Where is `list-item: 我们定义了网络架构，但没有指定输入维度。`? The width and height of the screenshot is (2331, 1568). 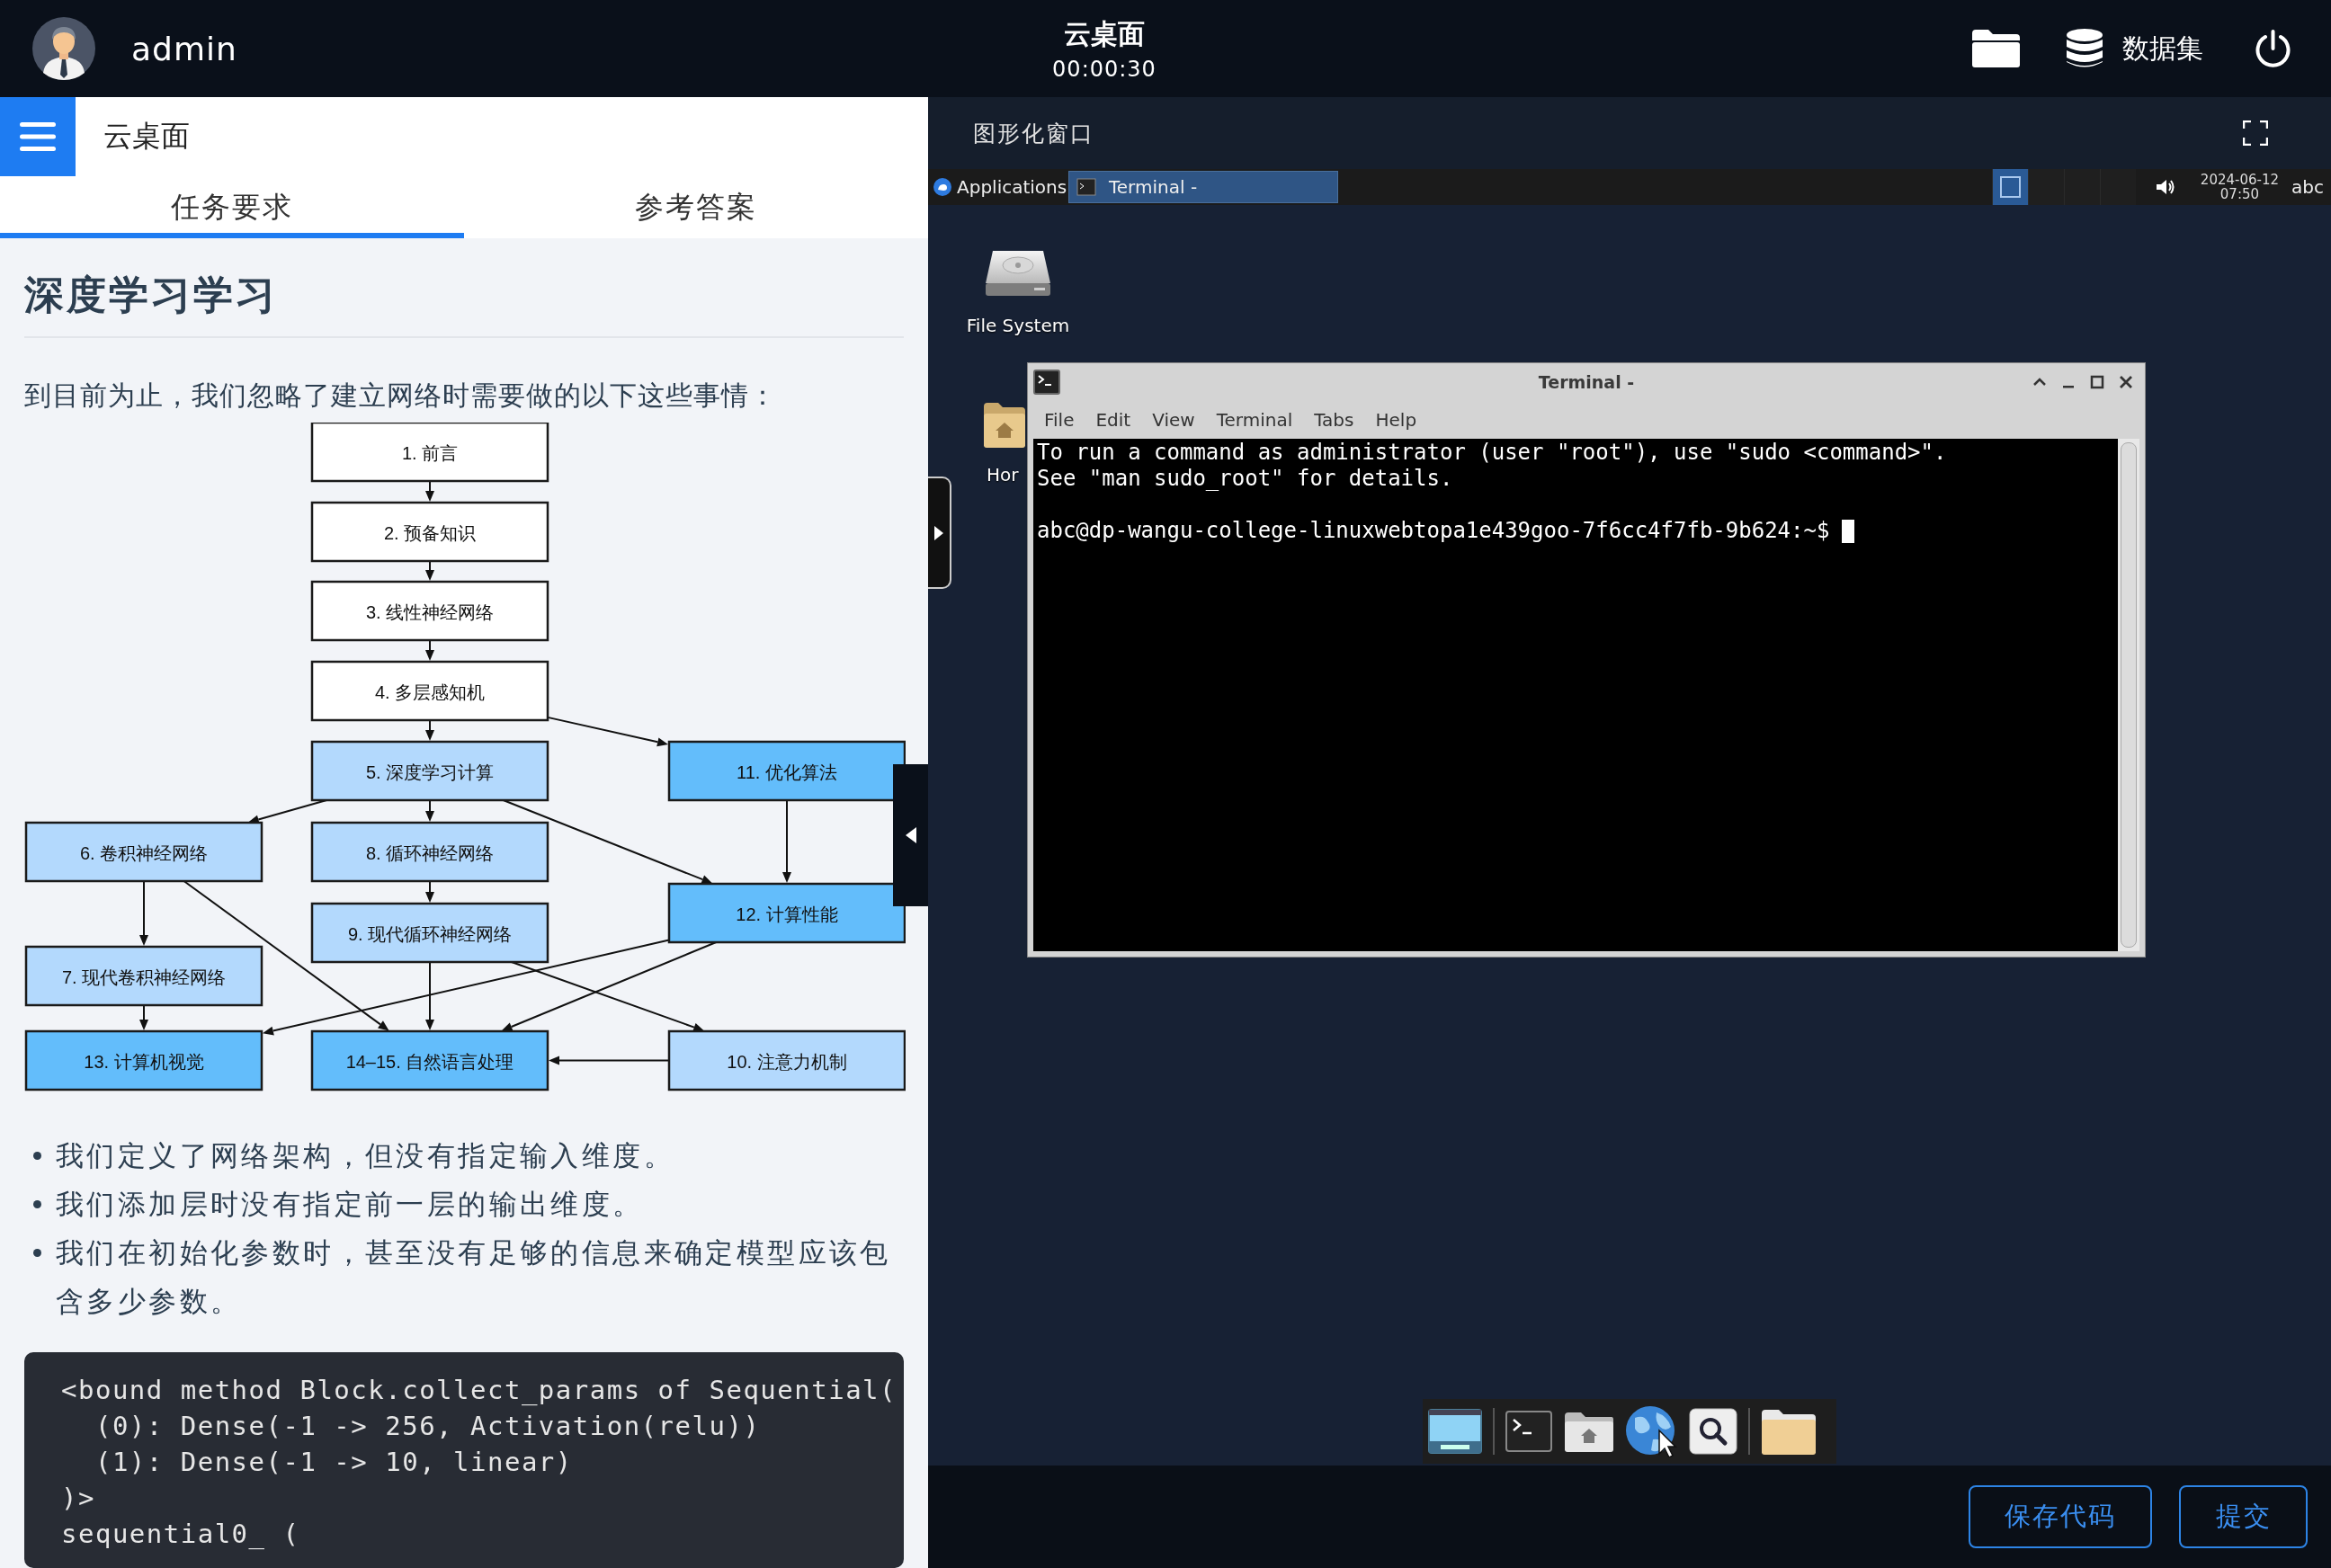
list-item: 我们定义了网络架构，但没有指定输入维度。 is located at coordinates (365, 1156).